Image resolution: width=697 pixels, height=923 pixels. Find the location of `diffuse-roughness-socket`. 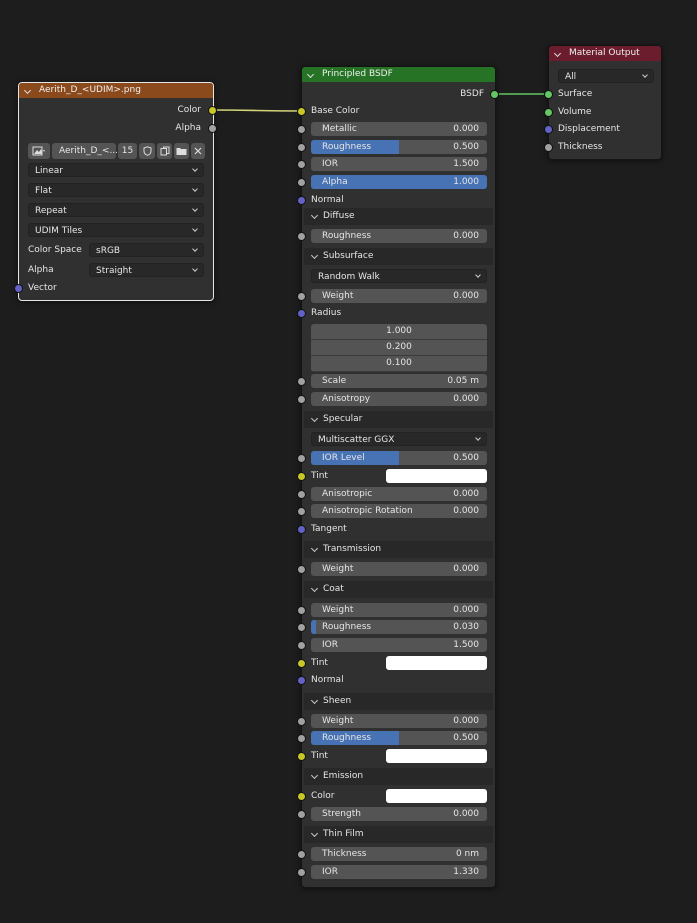

diffuse-roughness-socket is located at coordinates (301, 236).